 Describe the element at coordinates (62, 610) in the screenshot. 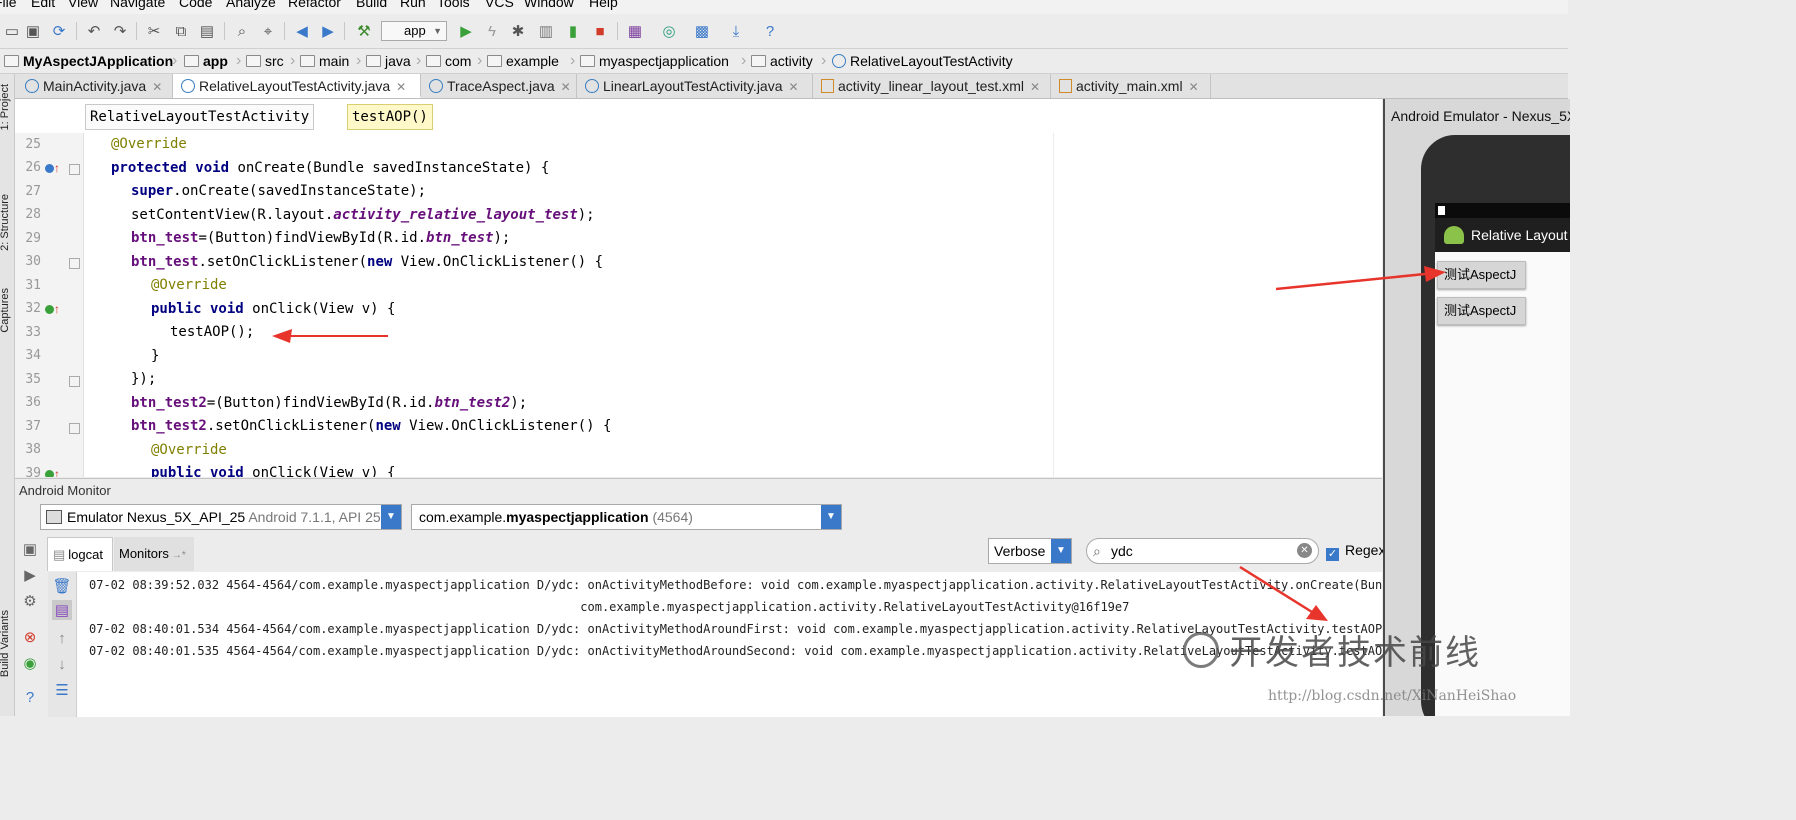

I see `scroll-to-end-icon: ▤` at that location.